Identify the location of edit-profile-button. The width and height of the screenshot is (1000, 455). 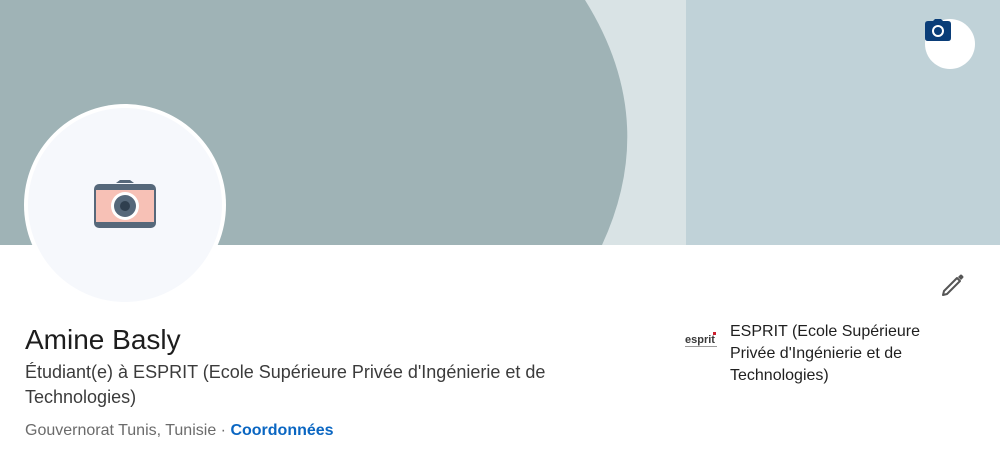
(953, 285).